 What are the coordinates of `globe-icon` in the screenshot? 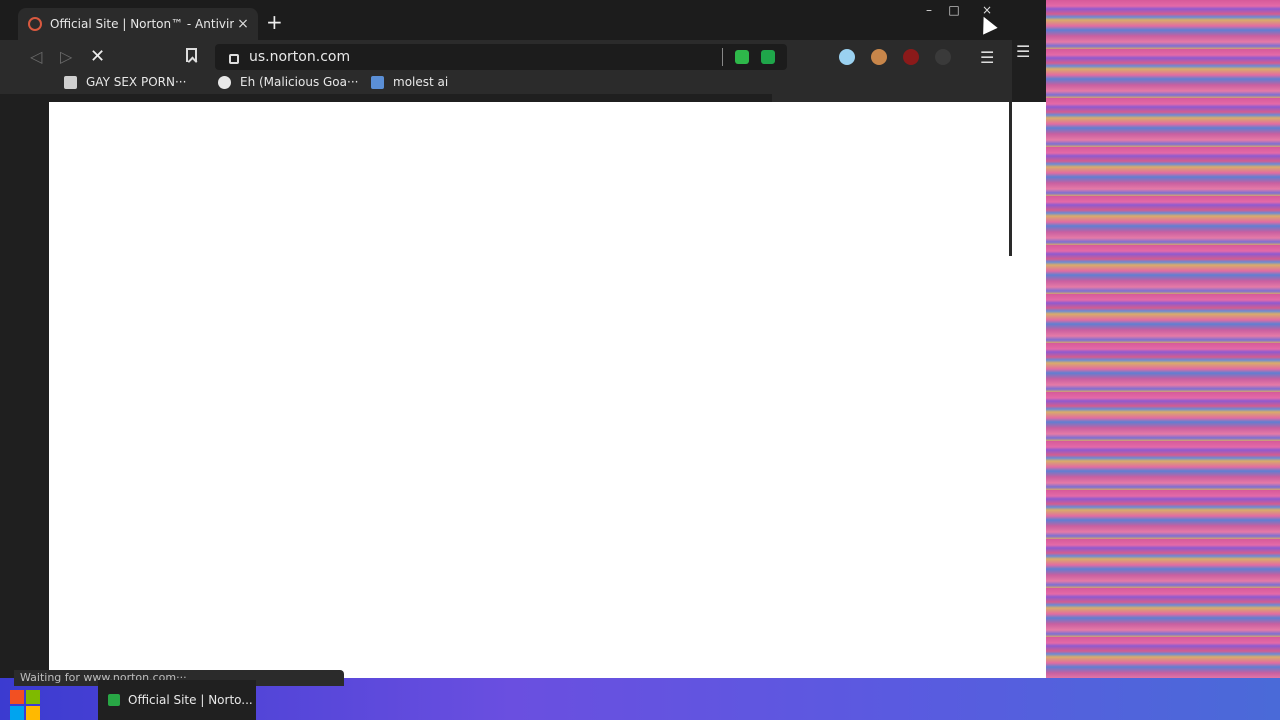 It's located at (224, 82).